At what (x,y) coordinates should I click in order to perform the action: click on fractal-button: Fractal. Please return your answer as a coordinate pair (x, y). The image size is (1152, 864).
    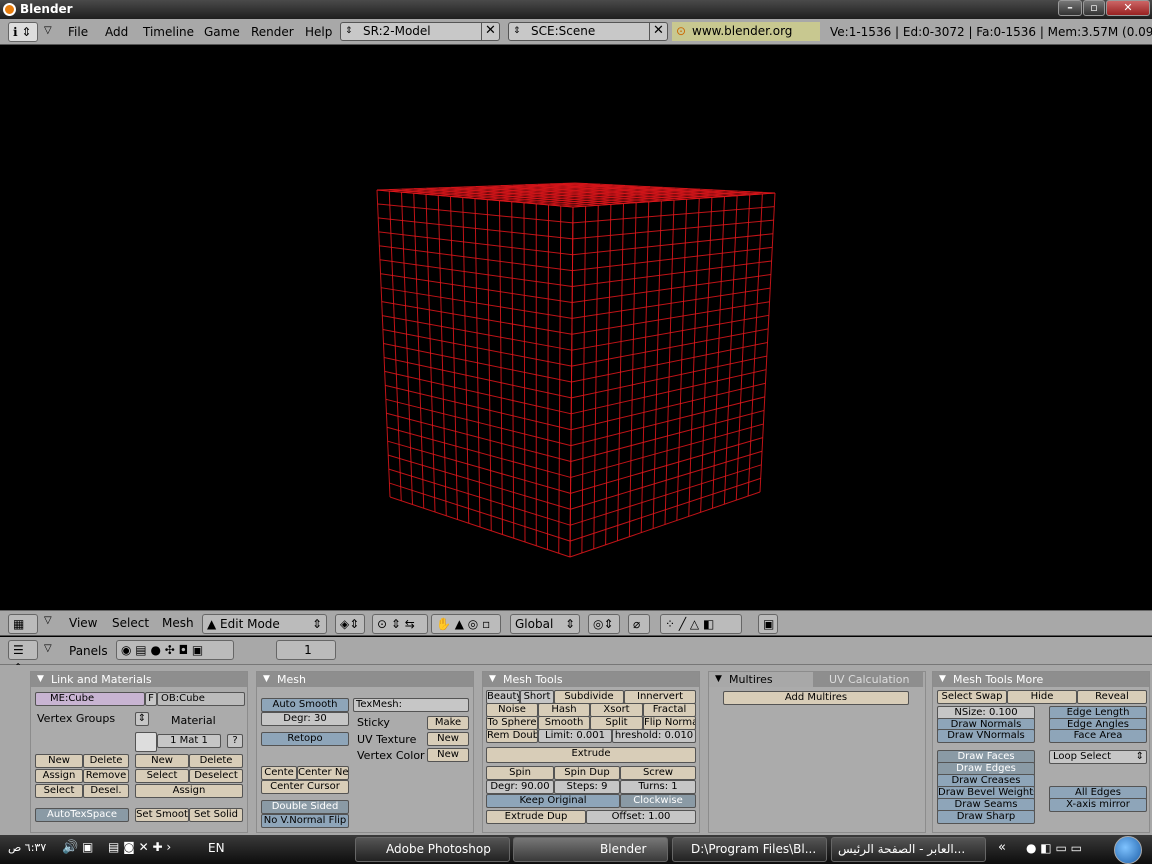
    Looking at the image, I should click on (669, 710).